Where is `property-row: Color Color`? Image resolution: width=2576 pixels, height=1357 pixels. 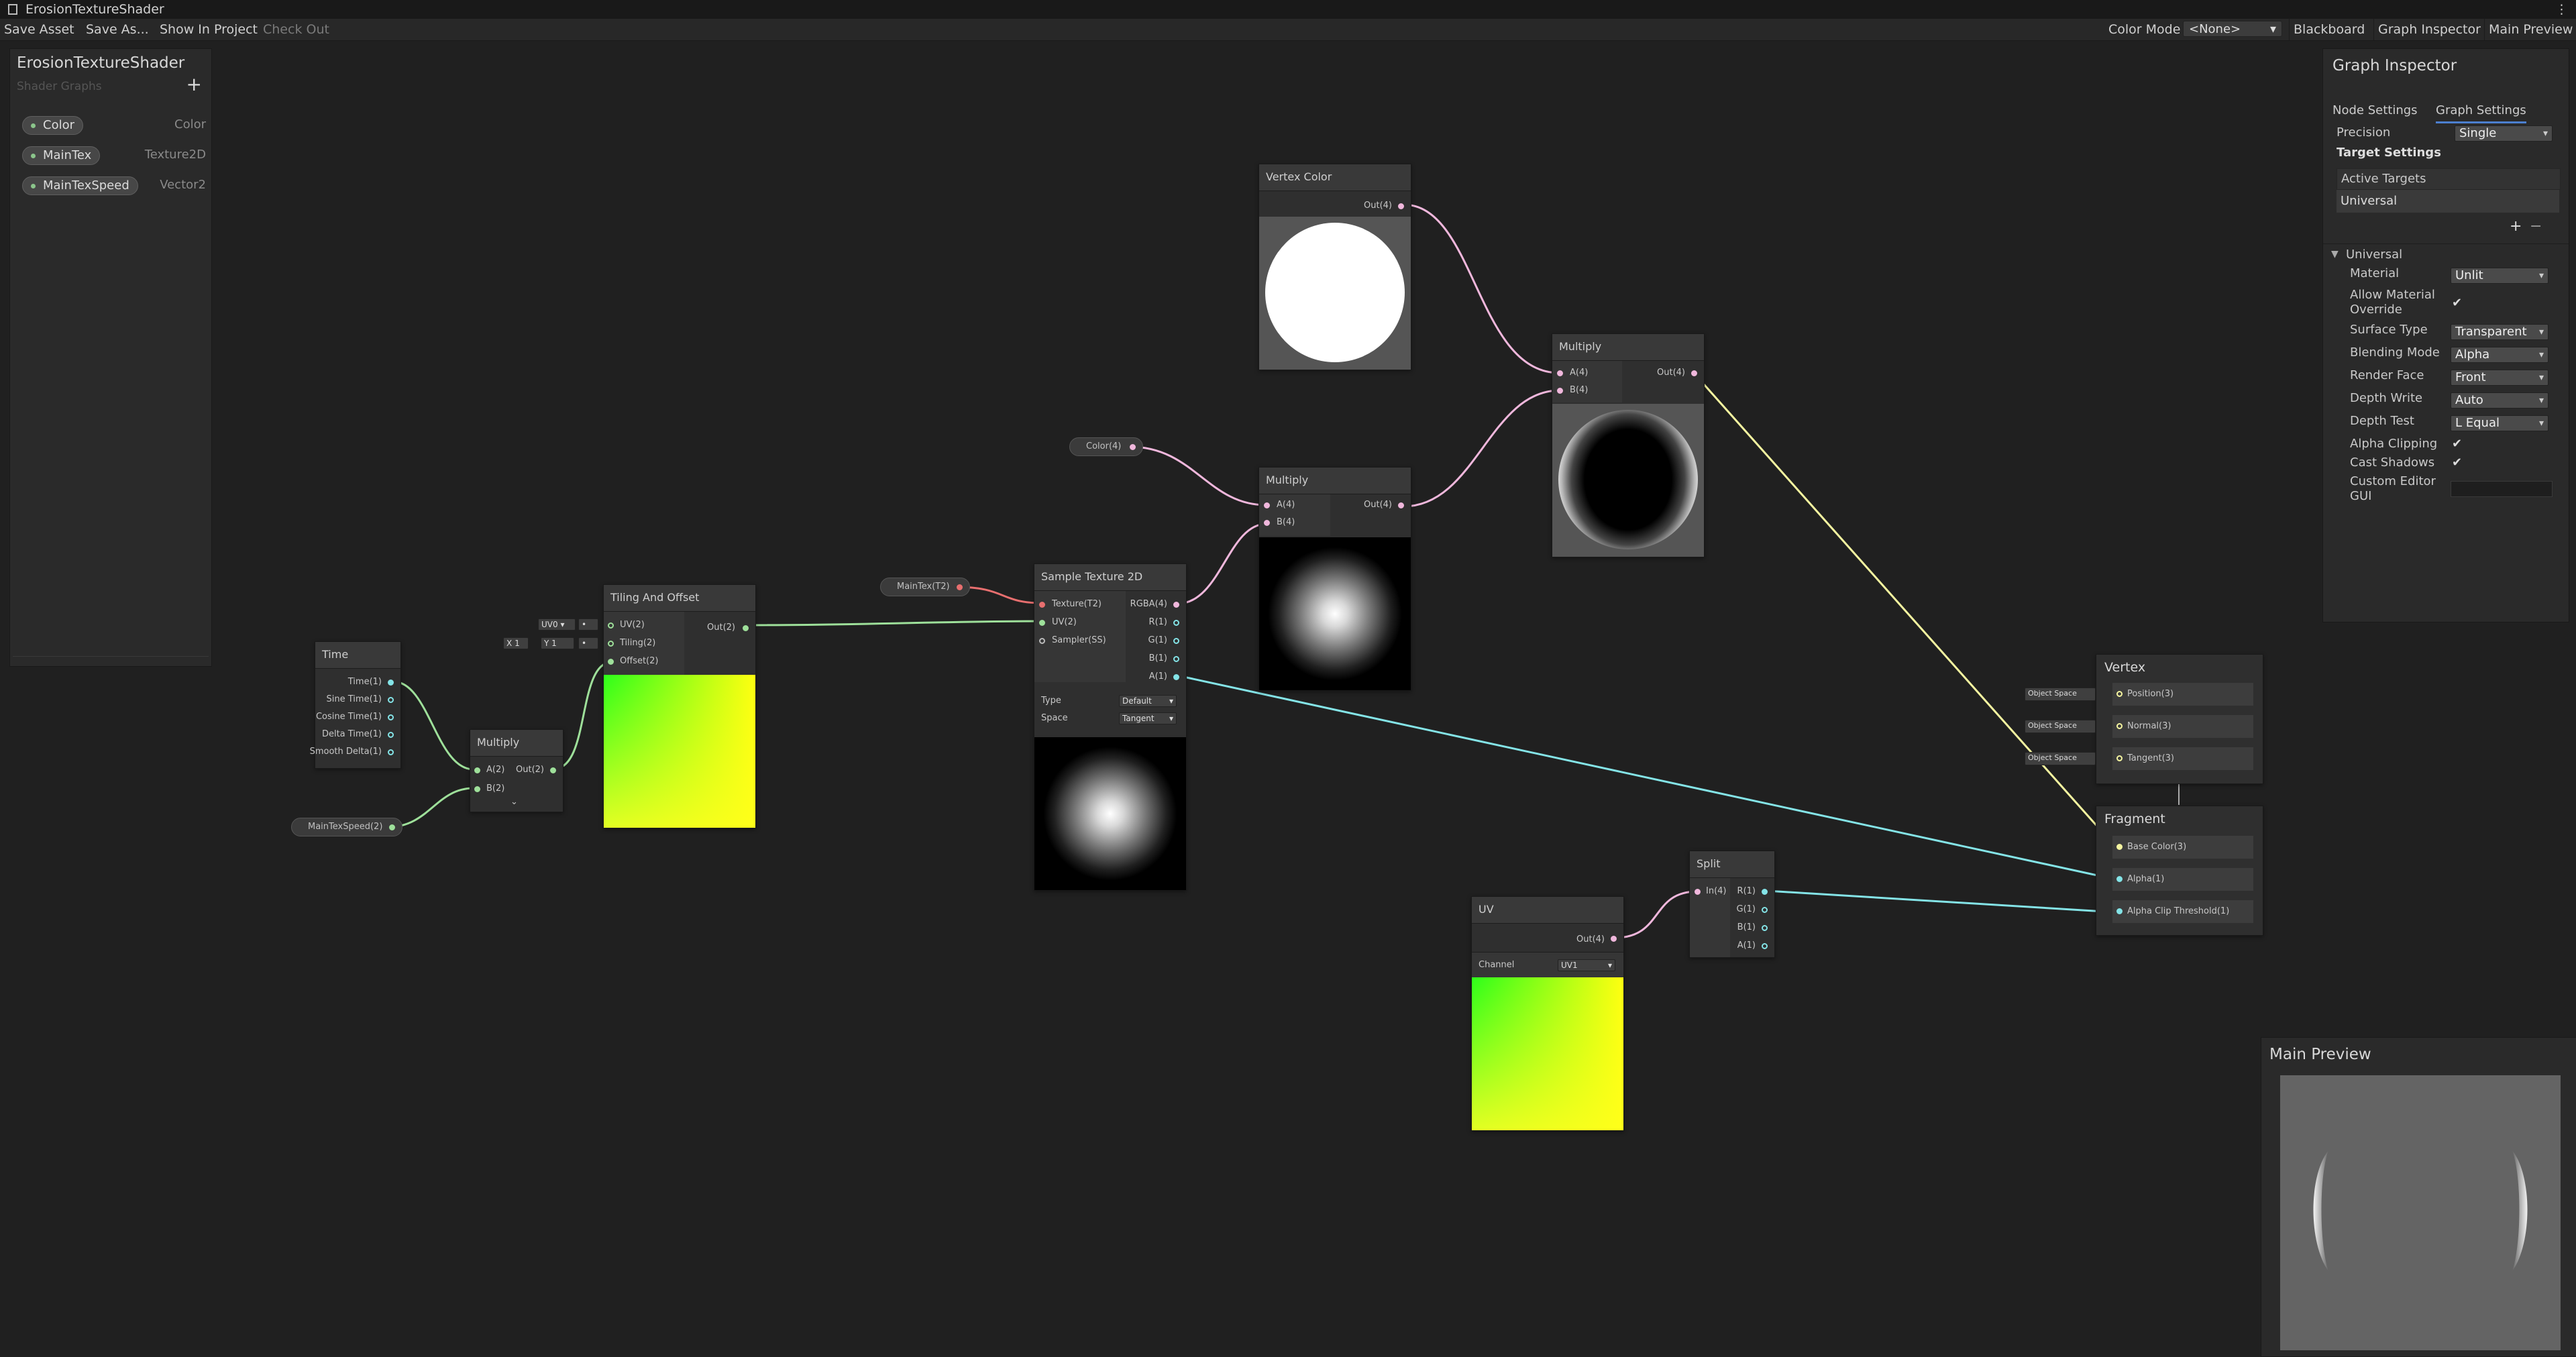
property-row: Color Color is located at coordinates (114, 125).